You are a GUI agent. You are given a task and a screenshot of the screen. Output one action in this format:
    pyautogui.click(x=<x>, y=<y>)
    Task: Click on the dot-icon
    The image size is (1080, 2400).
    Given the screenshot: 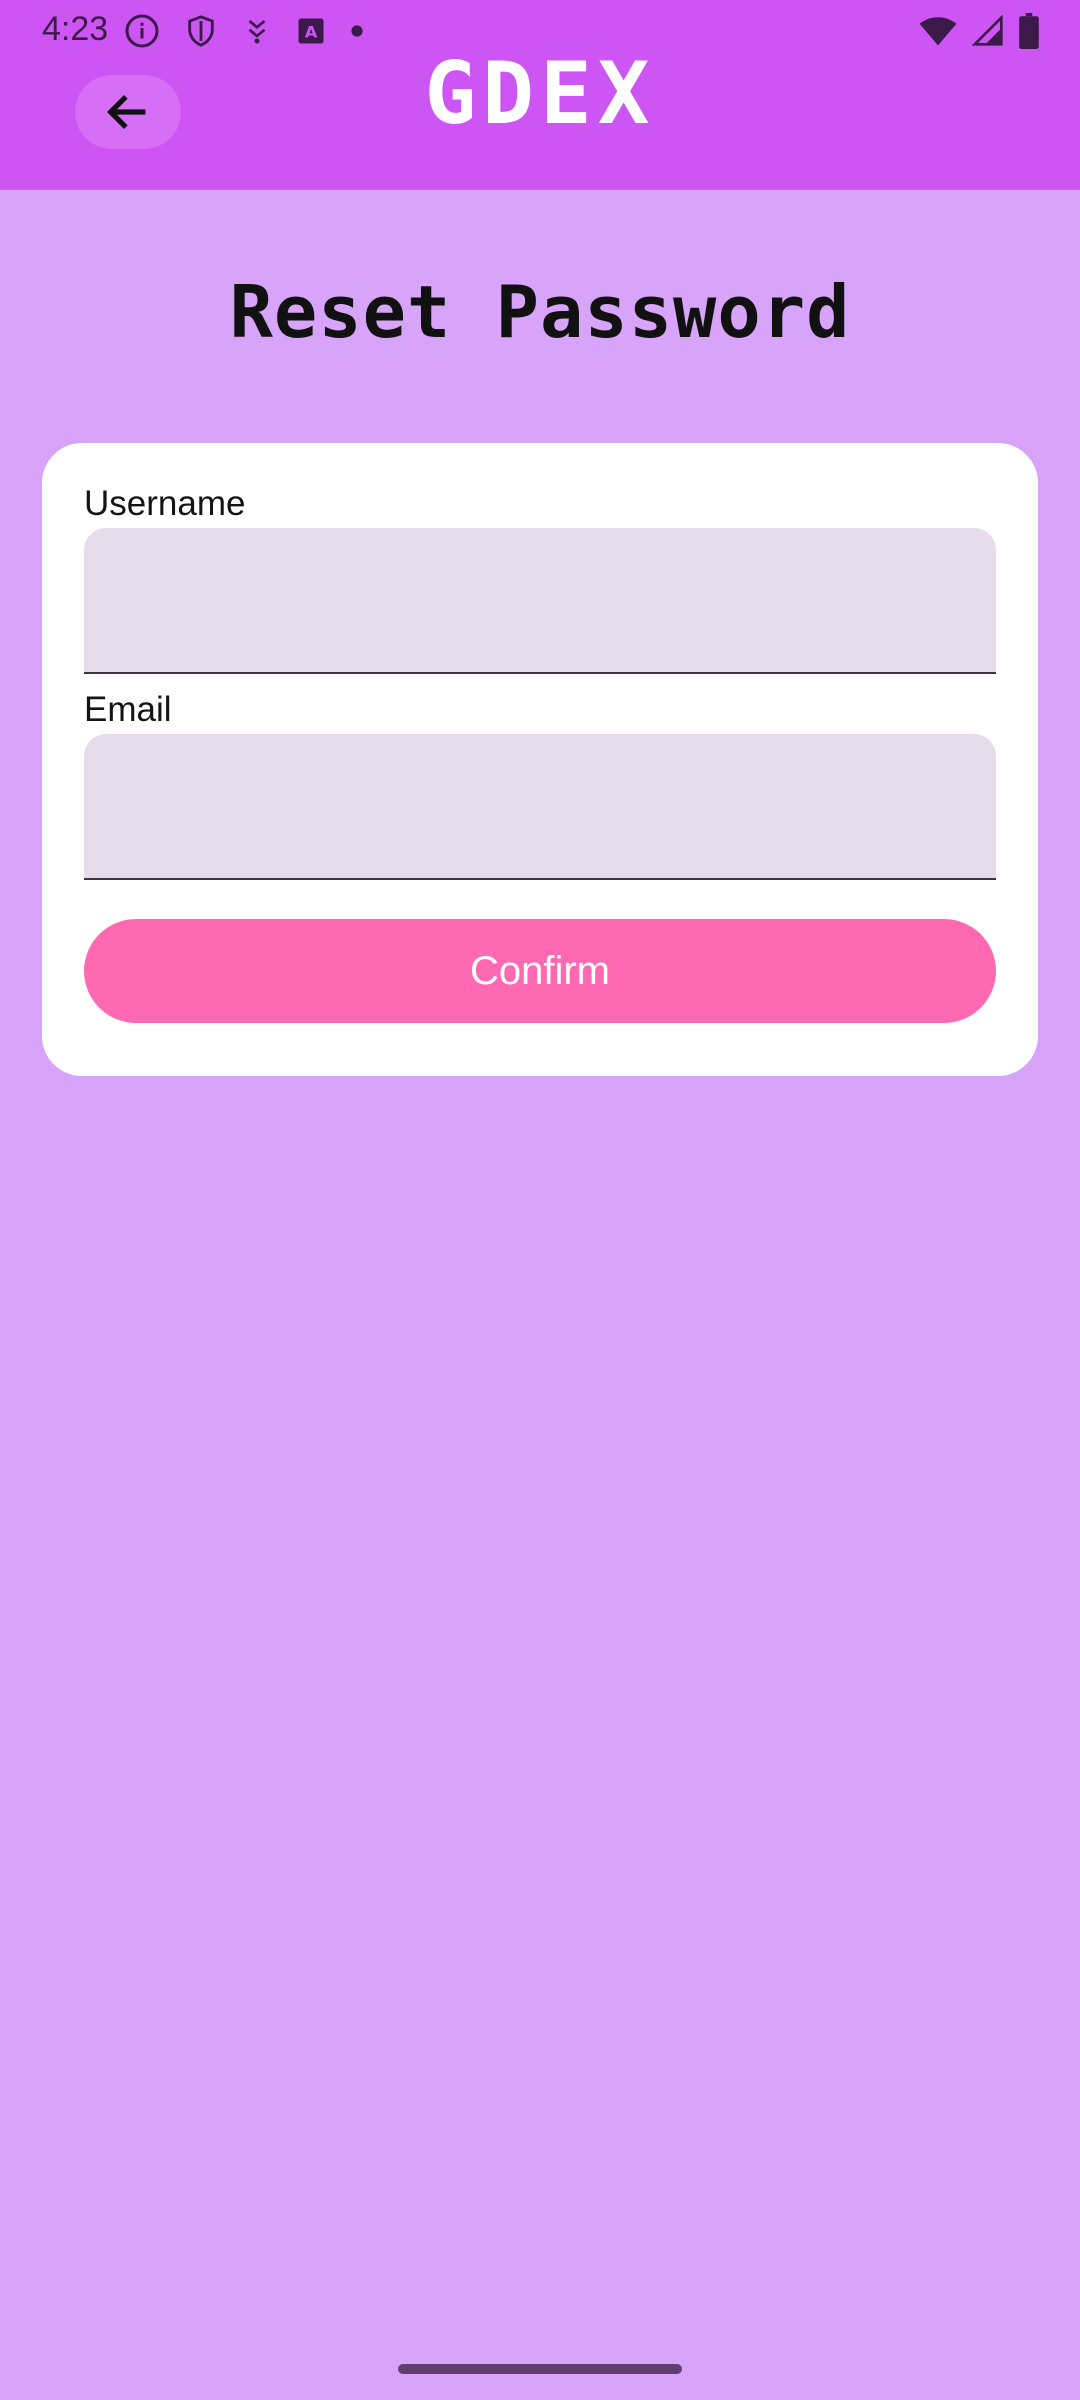 What is the action you would take?
    pyautogui.click(x=357, y=31)
    